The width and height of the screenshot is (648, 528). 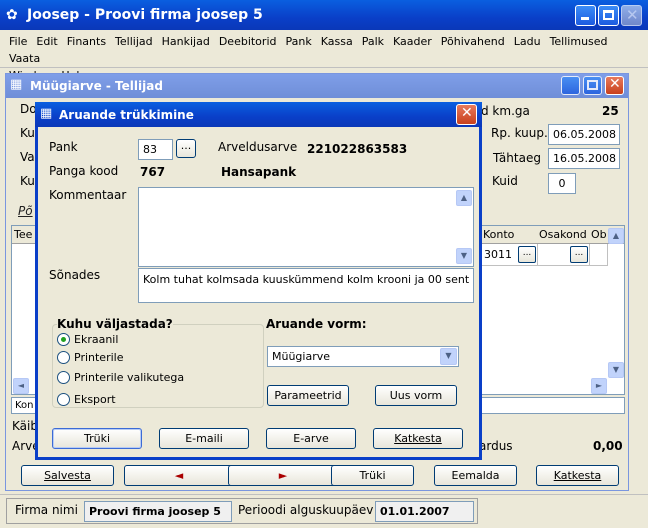 What do you see at coordinates (98, 357) in the screenshot?
I see `radio-printerile-label: Printerile` at bounding box center [98, 357].